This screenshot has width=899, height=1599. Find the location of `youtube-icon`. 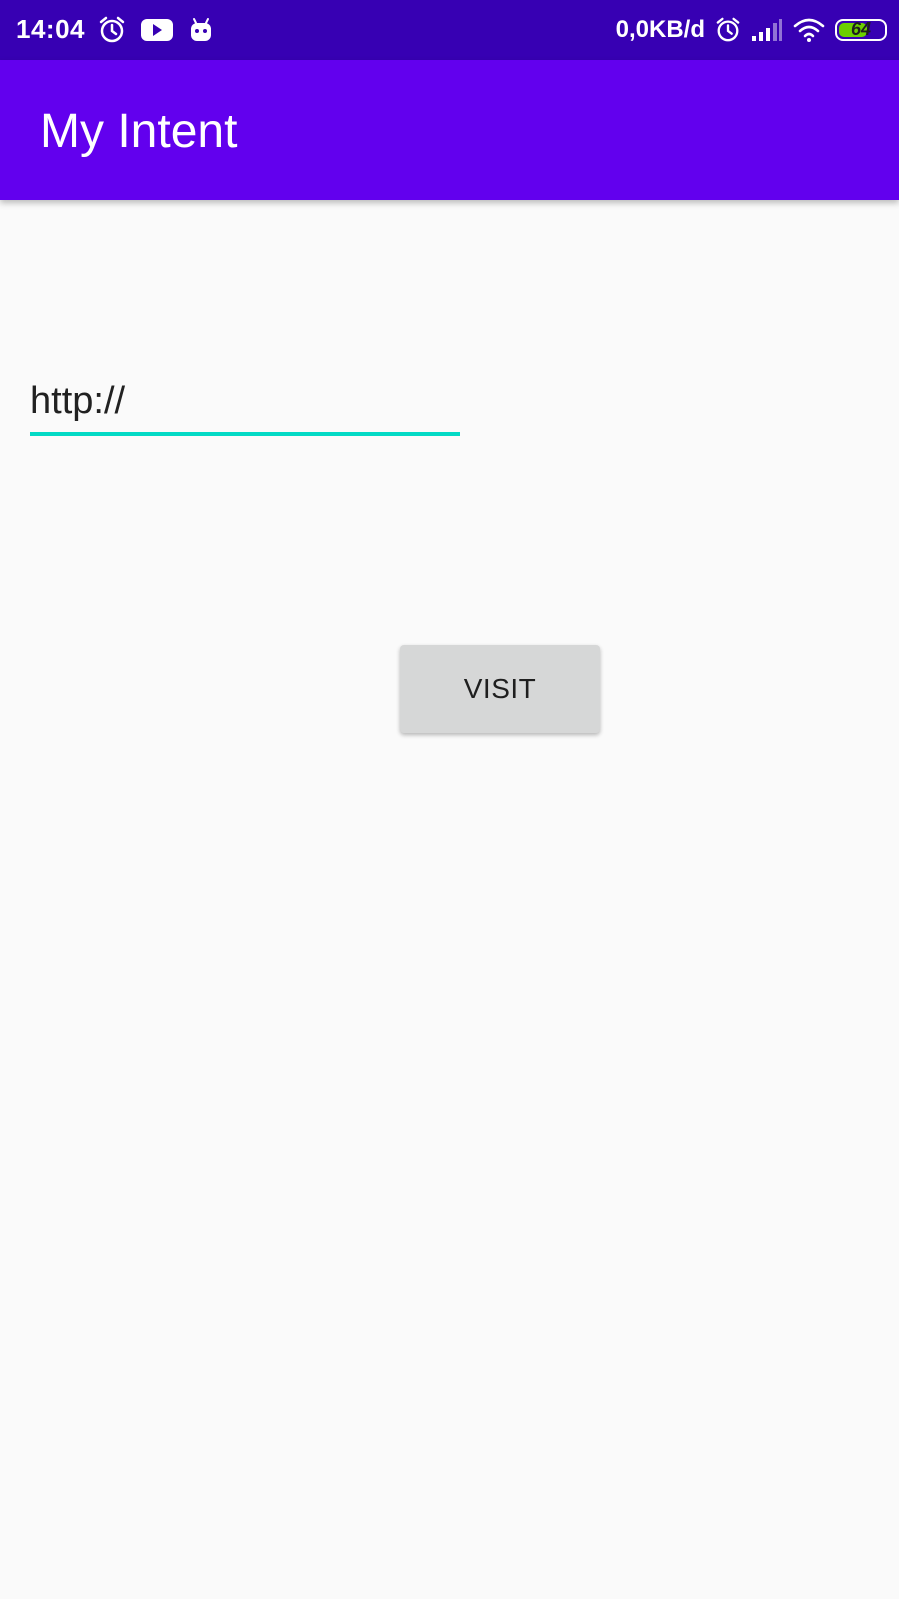

youtube-icon is located at coordinates (157, 30).